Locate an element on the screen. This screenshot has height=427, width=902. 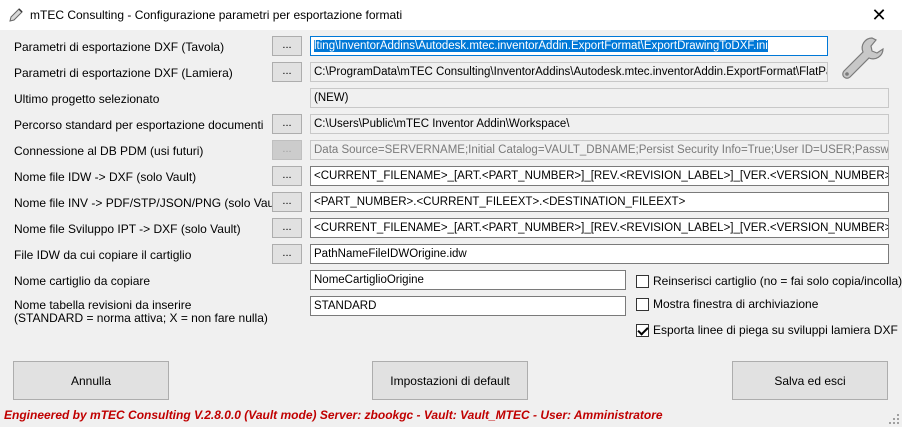
last-project-field: (NEW) is located at coordinates (599, 98).